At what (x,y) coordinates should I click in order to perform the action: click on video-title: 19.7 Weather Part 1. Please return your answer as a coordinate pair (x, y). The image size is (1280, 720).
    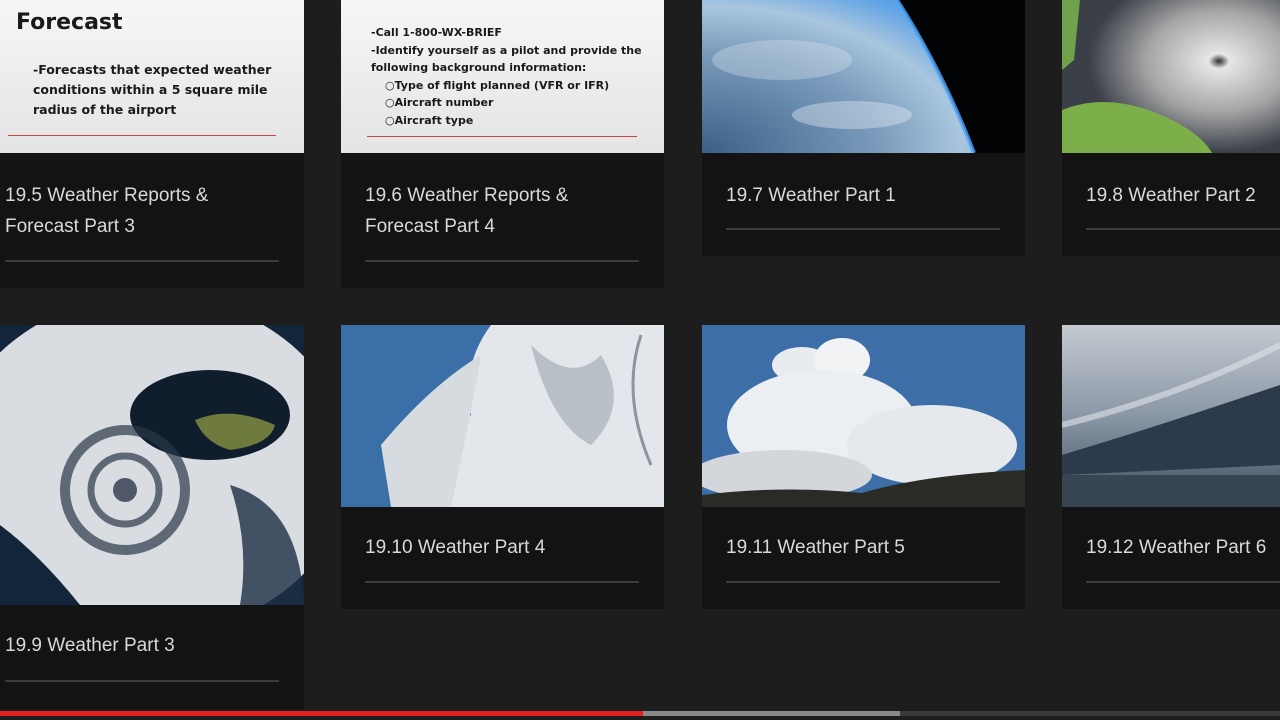
    Looking at the image, I should click on (863, 195).